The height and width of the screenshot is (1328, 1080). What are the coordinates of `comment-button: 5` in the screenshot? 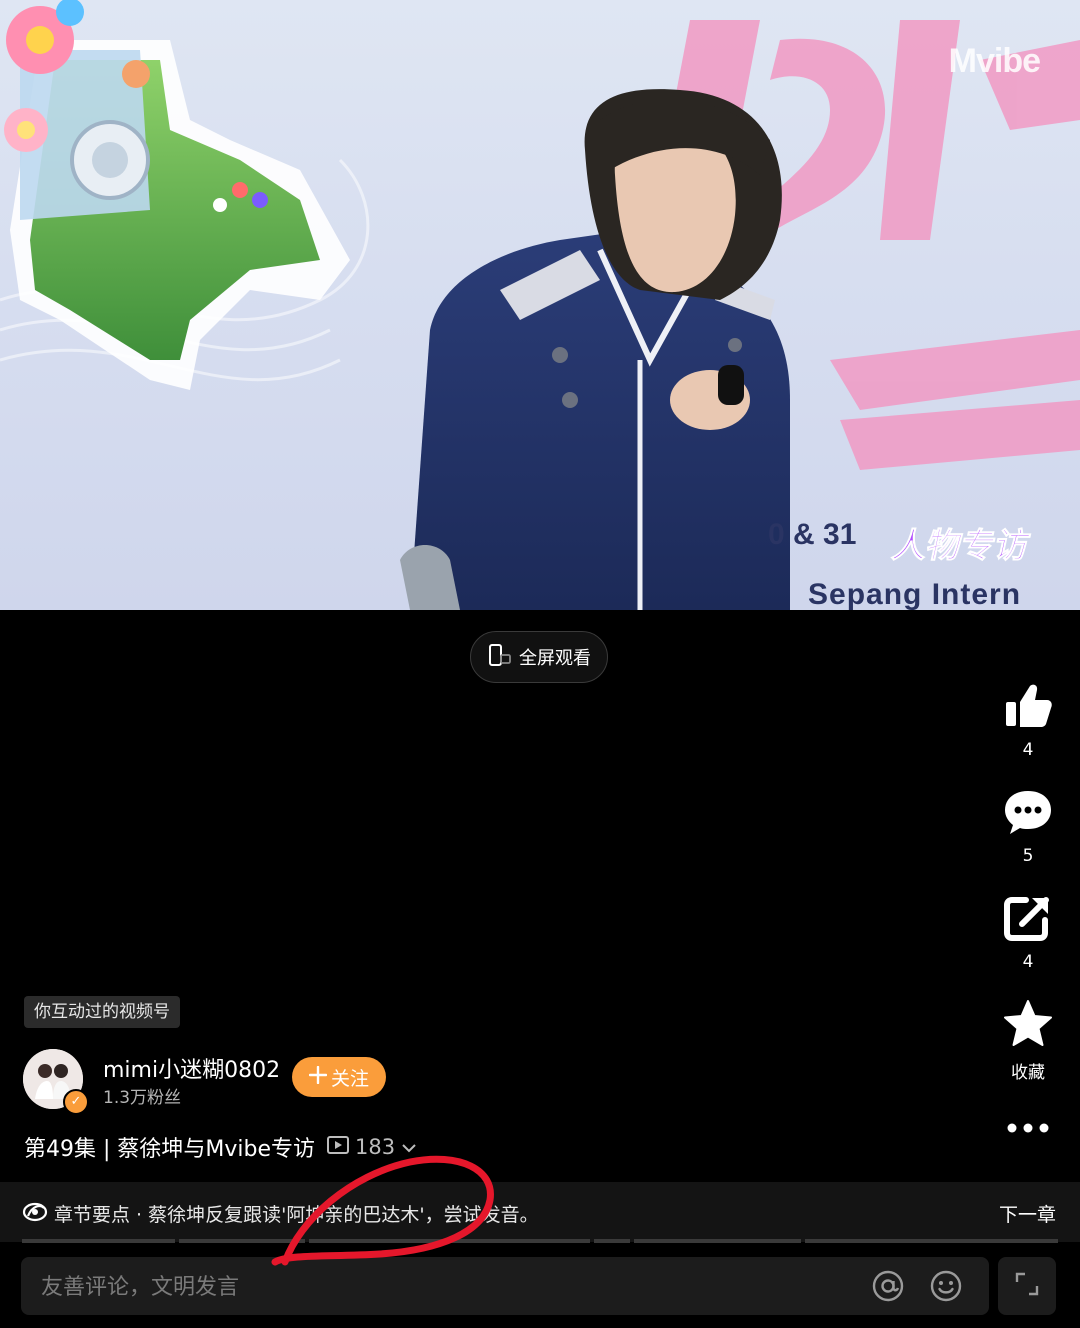 It's located at (1028, 826).